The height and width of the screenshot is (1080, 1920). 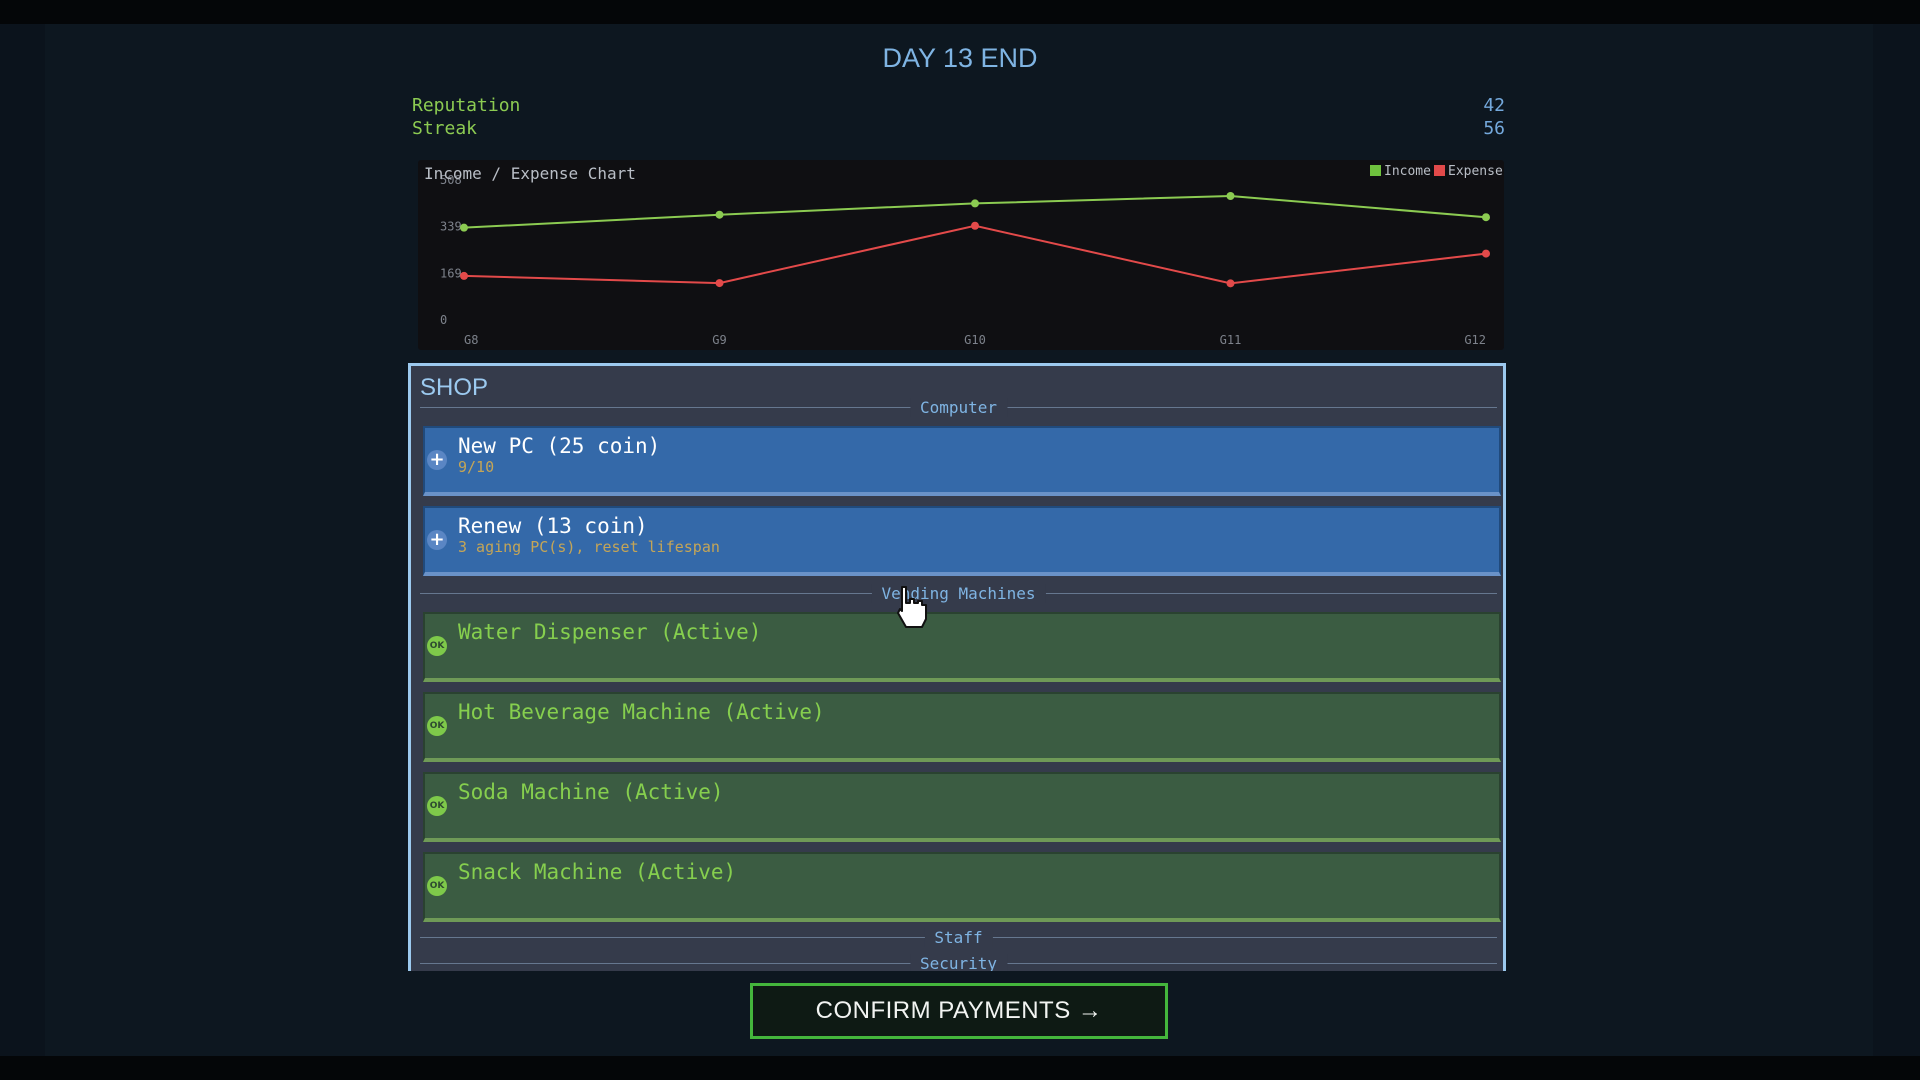 I want to click on legend-income-swatch, so click(x=1375, y=170).